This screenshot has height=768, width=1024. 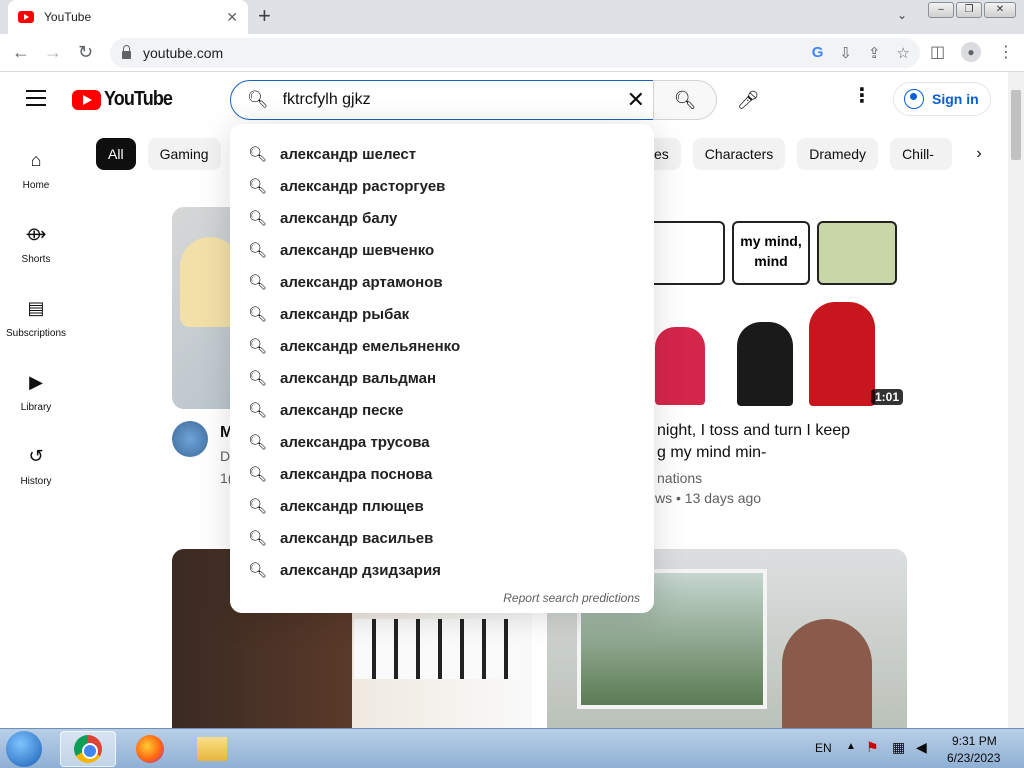 What do you see at coordinates (903, 53) in the screenshot?
I see `bookmark-star-icon: ☆` at bounding box center [903, 53].